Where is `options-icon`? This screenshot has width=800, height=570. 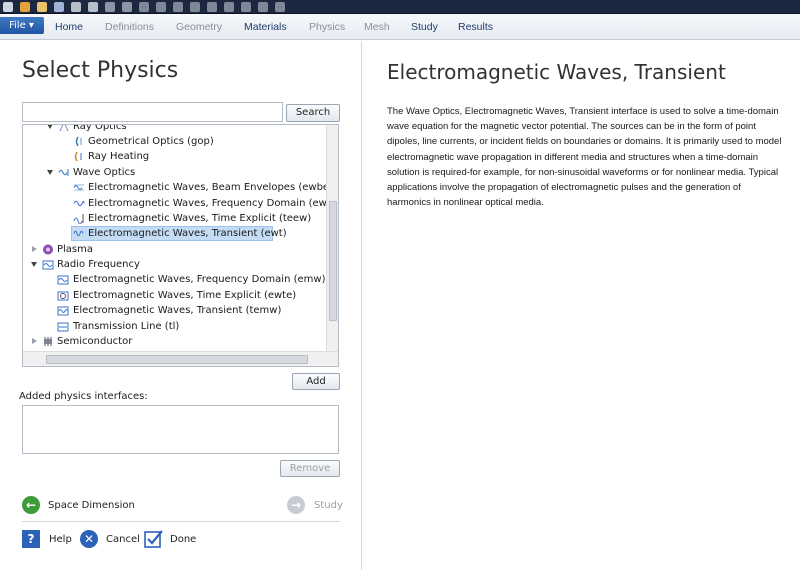 options-icon is located at coordinates (246, 7).